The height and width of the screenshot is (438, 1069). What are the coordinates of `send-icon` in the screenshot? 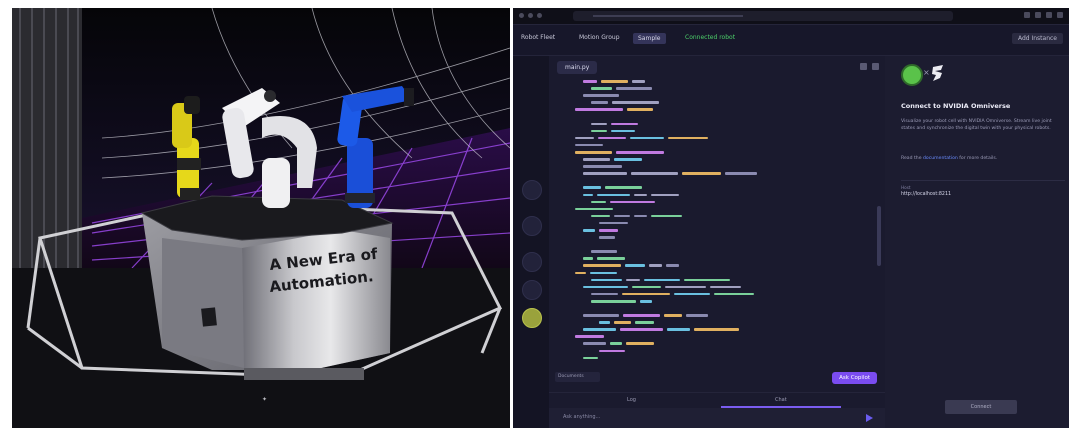 It's located at (869, 418).